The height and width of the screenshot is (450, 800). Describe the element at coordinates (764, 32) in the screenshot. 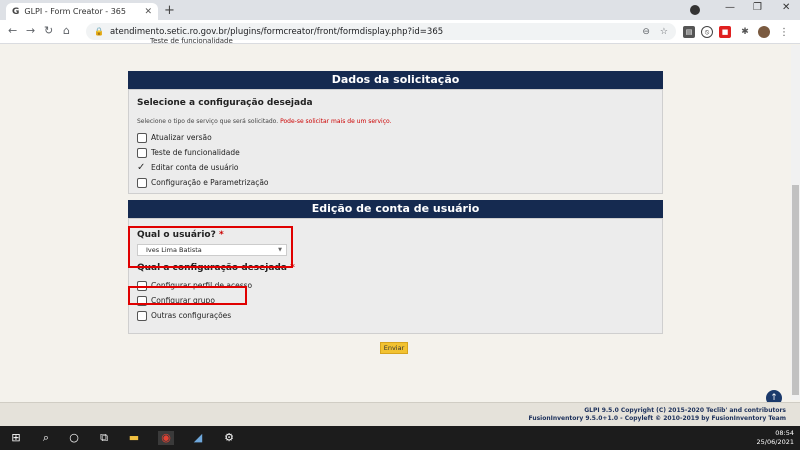

I see `profile-avatar` at that location.